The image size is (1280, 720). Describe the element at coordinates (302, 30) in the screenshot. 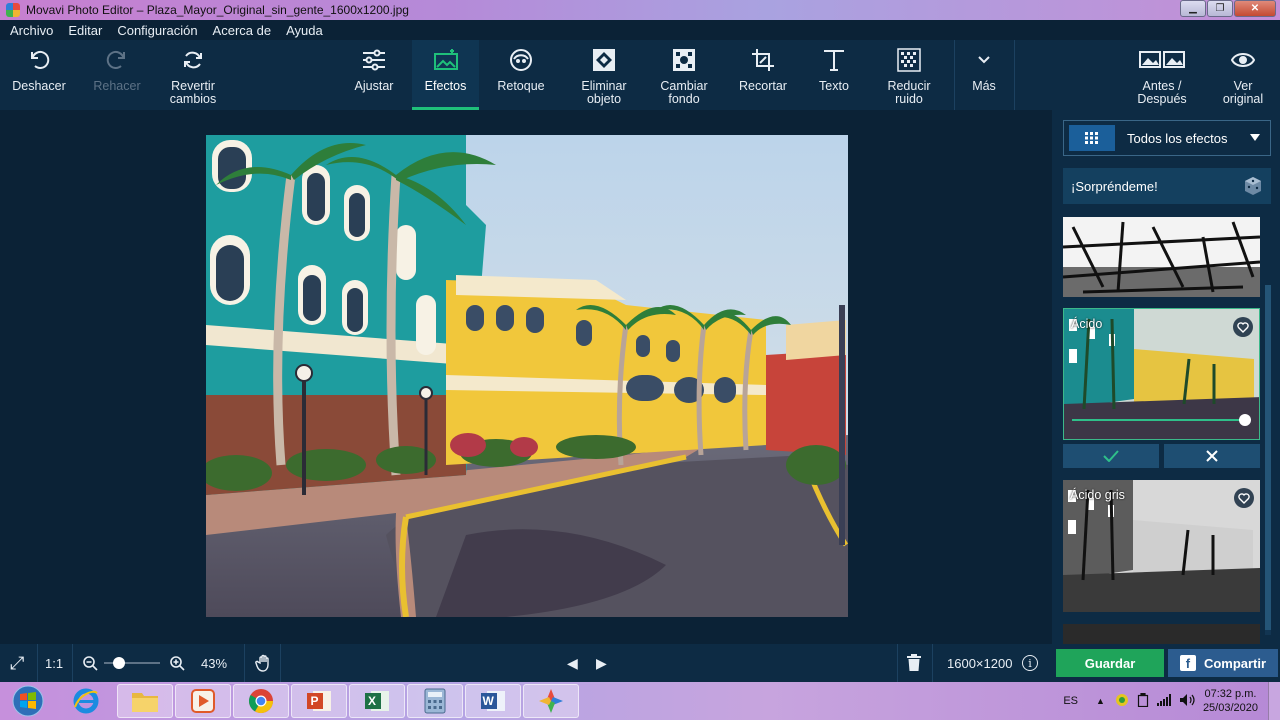

I see `menu-ayuda: Ayuda` at that location.